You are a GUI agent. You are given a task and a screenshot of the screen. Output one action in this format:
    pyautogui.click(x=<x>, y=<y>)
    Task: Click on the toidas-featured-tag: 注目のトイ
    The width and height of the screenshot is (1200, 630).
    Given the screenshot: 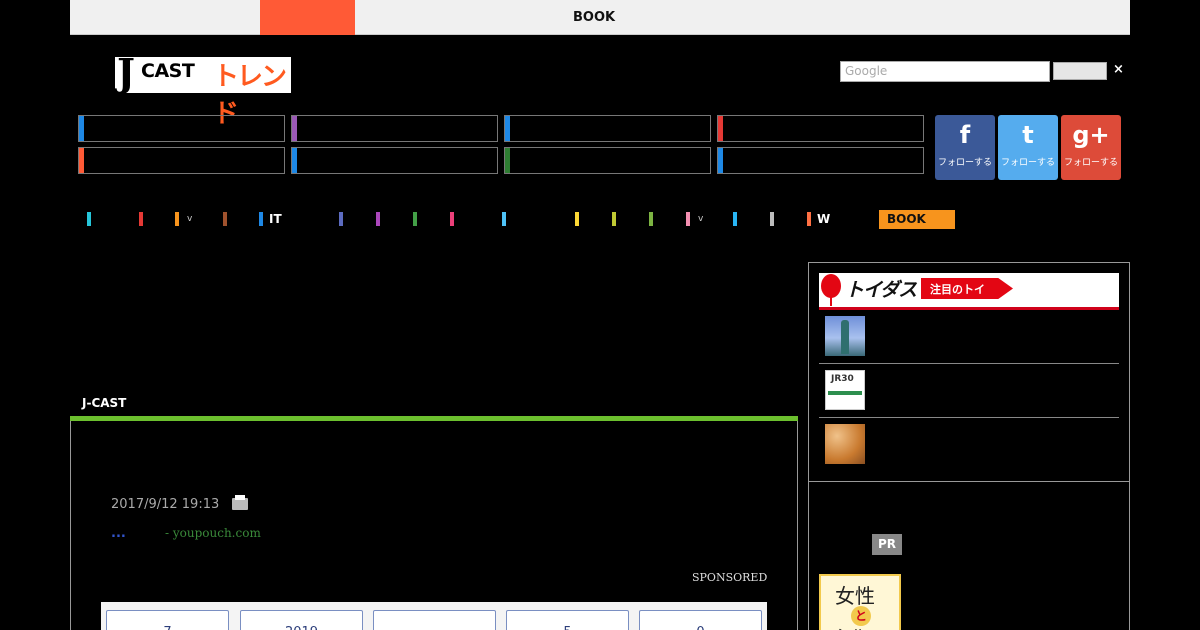 What is the action you would take?
    pyautogui.click(x=967, y=288)
    